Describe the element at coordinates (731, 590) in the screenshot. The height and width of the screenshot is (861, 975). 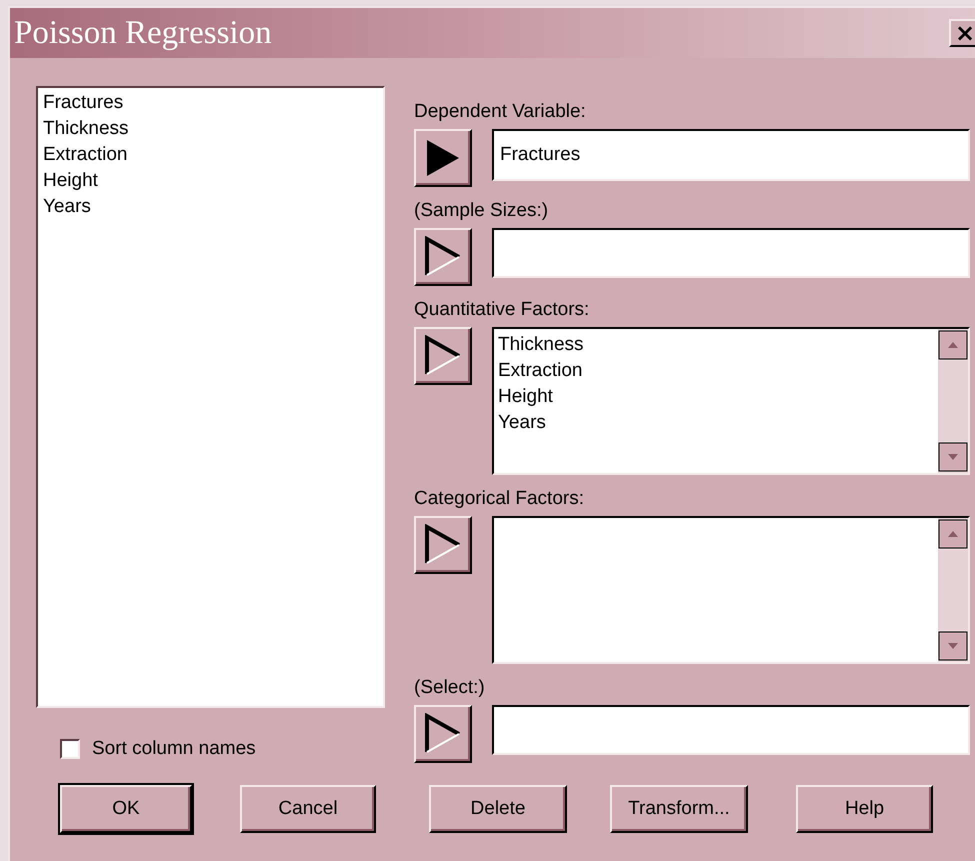
I see `list-field` at that location.